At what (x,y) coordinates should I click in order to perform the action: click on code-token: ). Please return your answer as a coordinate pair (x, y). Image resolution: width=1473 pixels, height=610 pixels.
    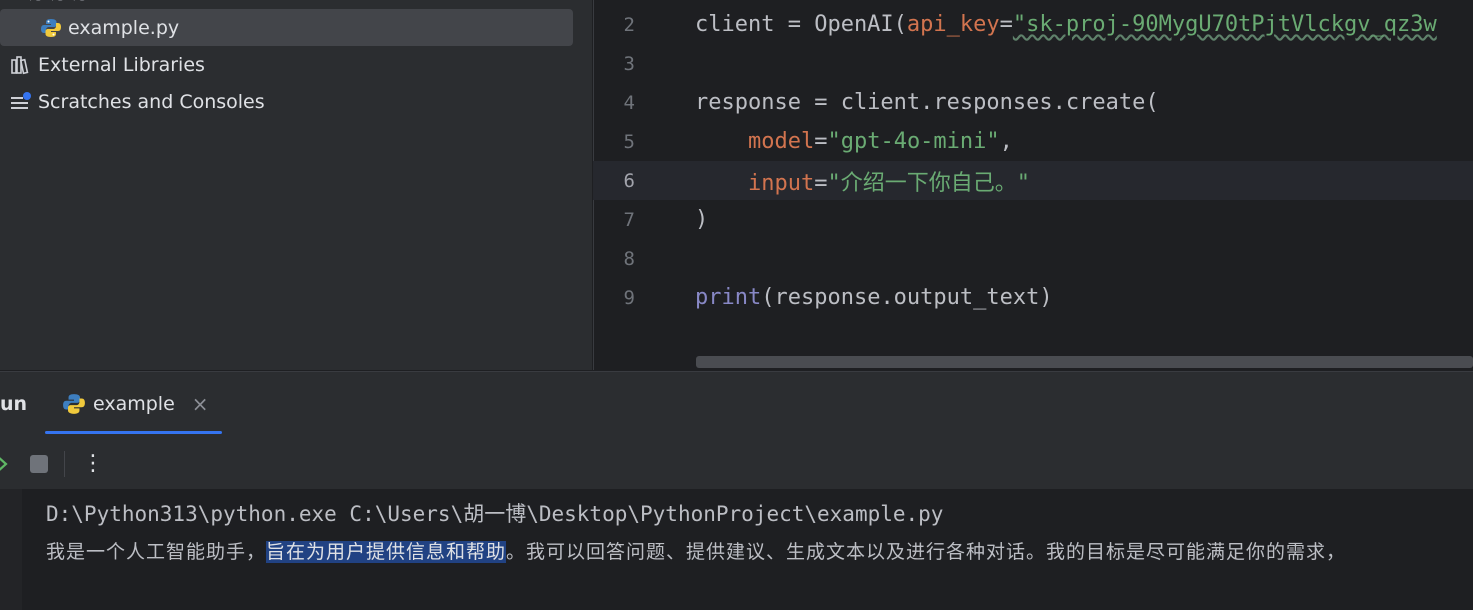
    Looking at the image, I should click on (702, 219).